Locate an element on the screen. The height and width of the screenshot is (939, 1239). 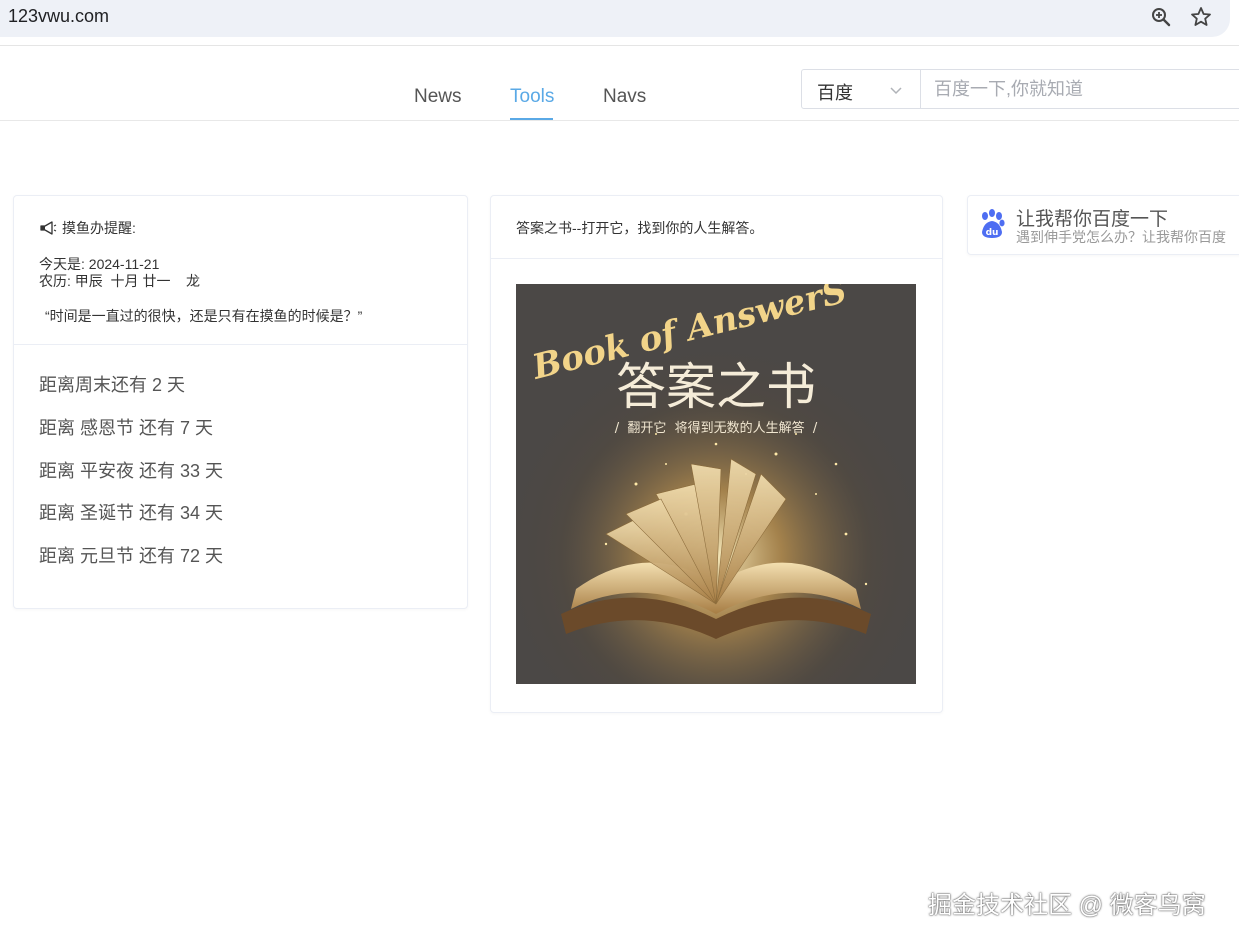
countdown-christmas: 距离 圣诞节 还有 34 天 is located at coordinates (131, 513).